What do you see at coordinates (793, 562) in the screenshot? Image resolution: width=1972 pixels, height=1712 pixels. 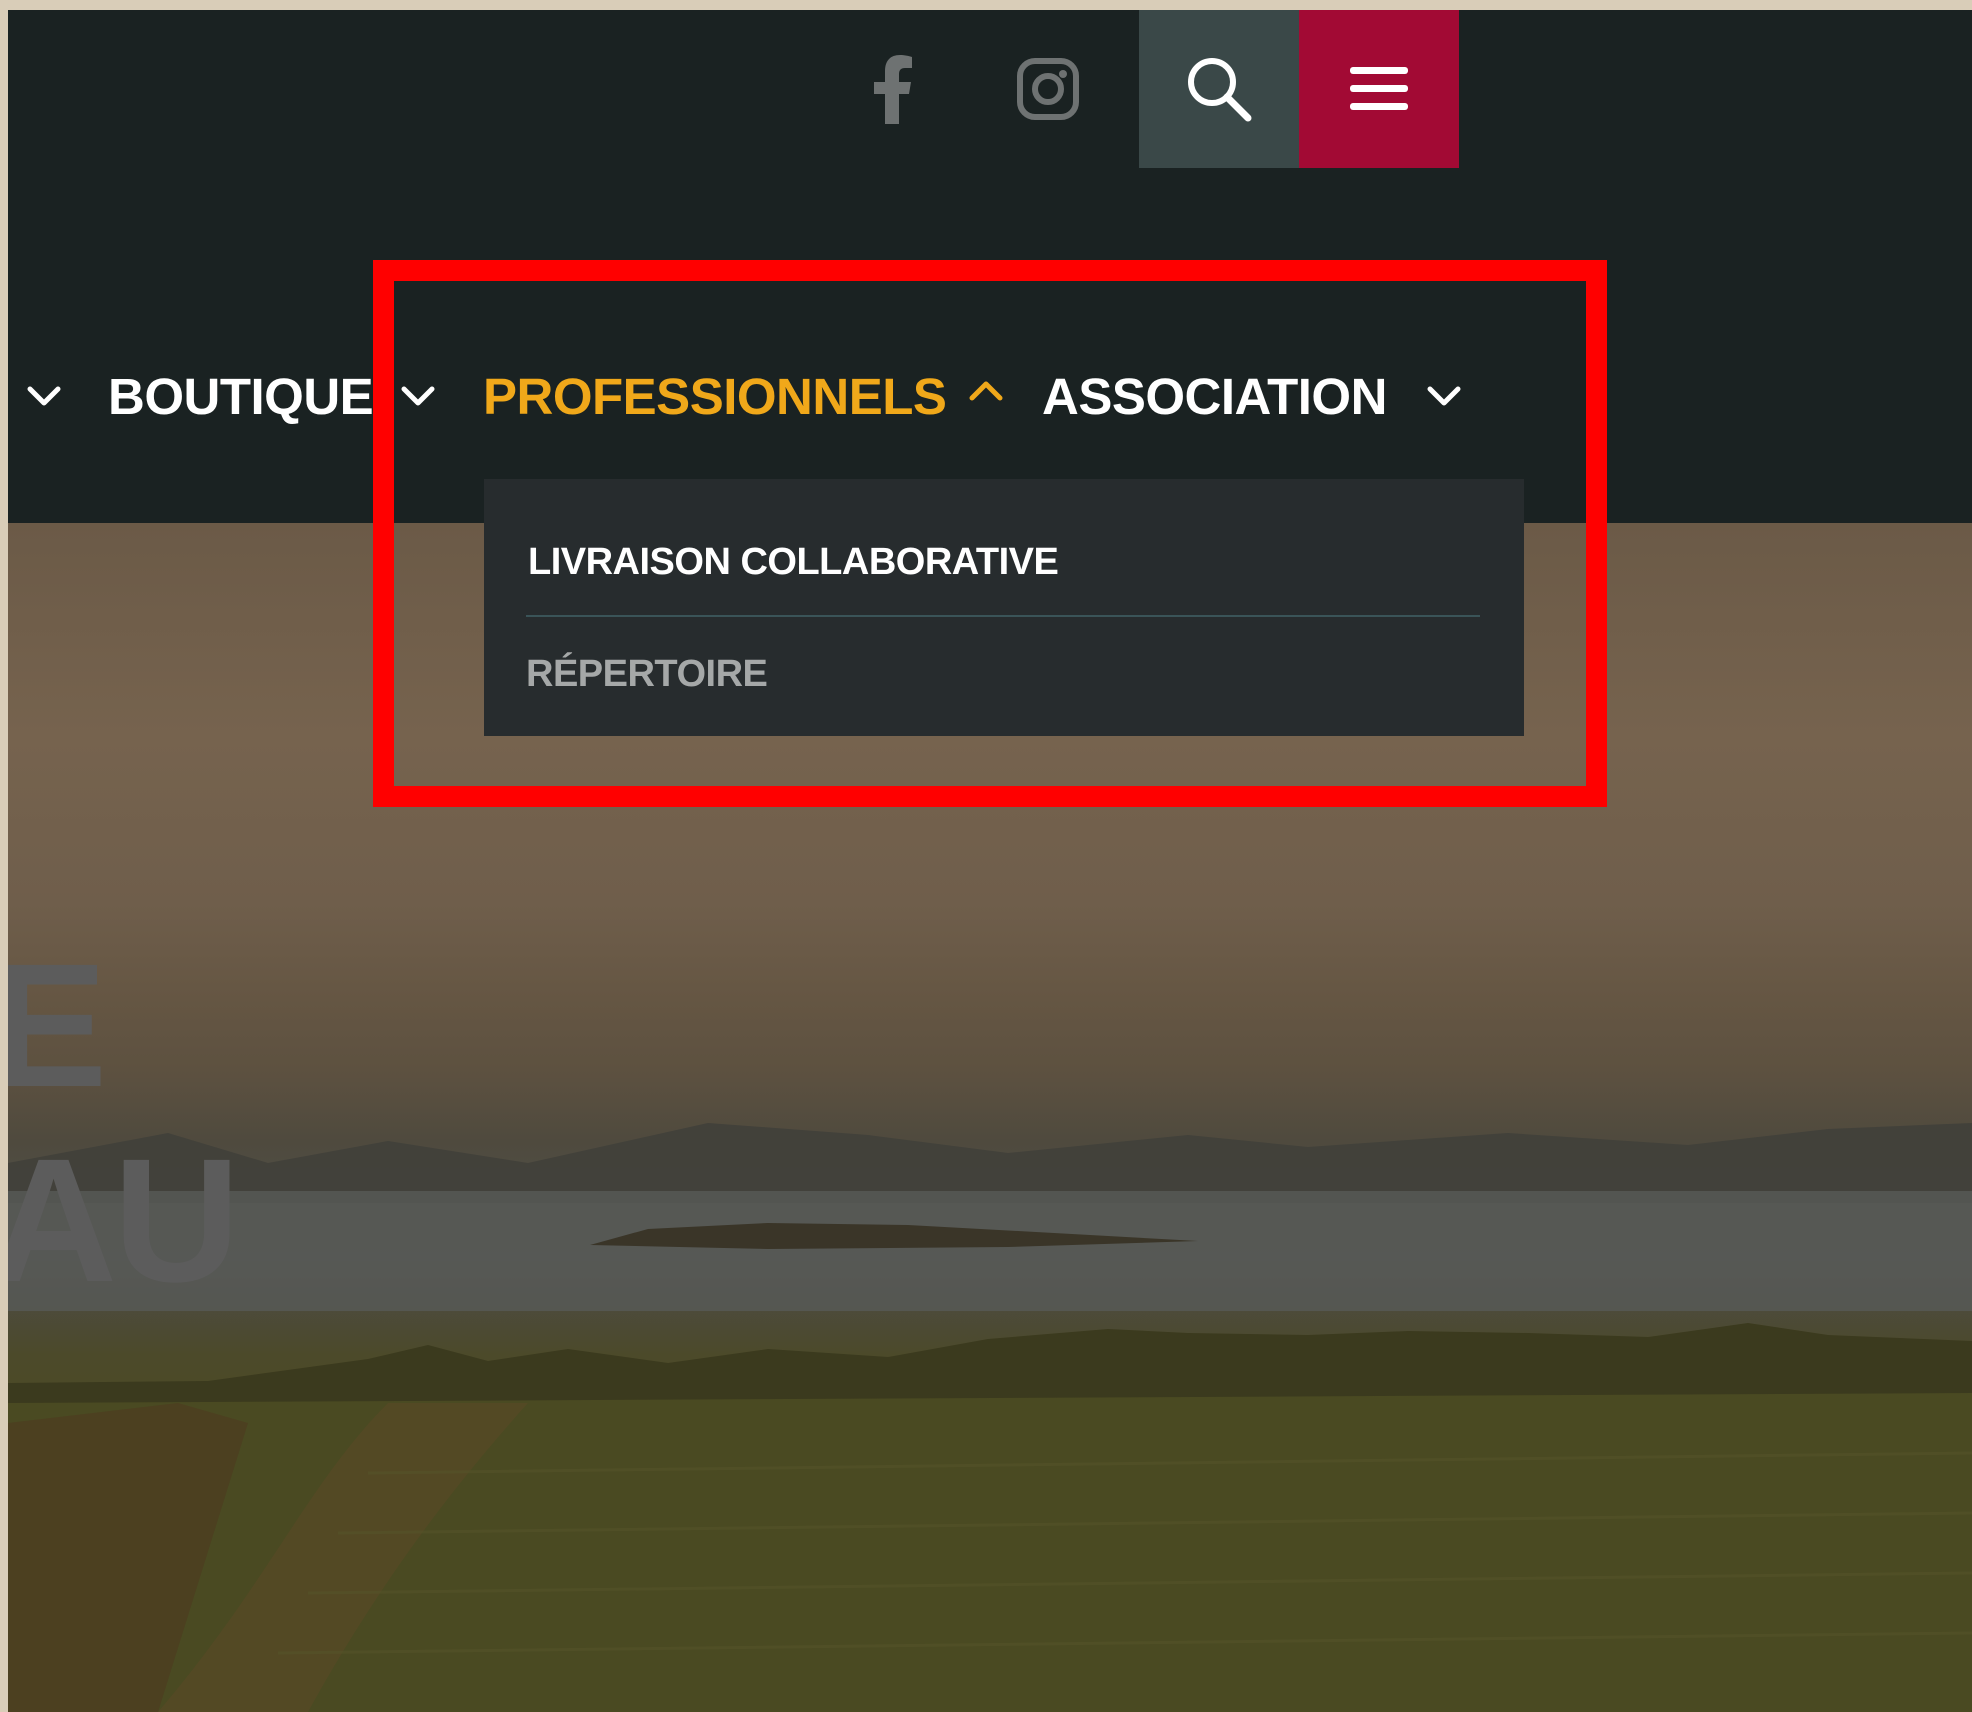 I see `dropdown-item-livraison-collaborative: LIVRAISON COLLABORATIVE` at bounding box center [793, 562].